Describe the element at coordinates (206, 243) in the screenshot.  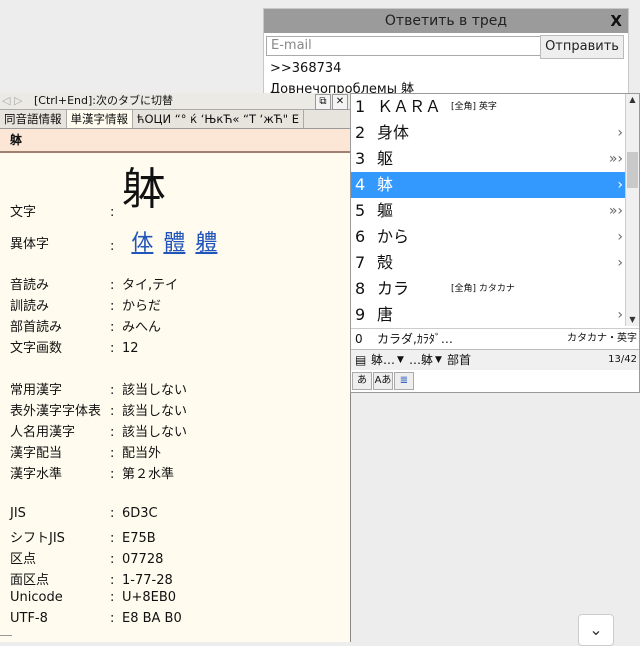
I see `variant-link: 軆` at that location.